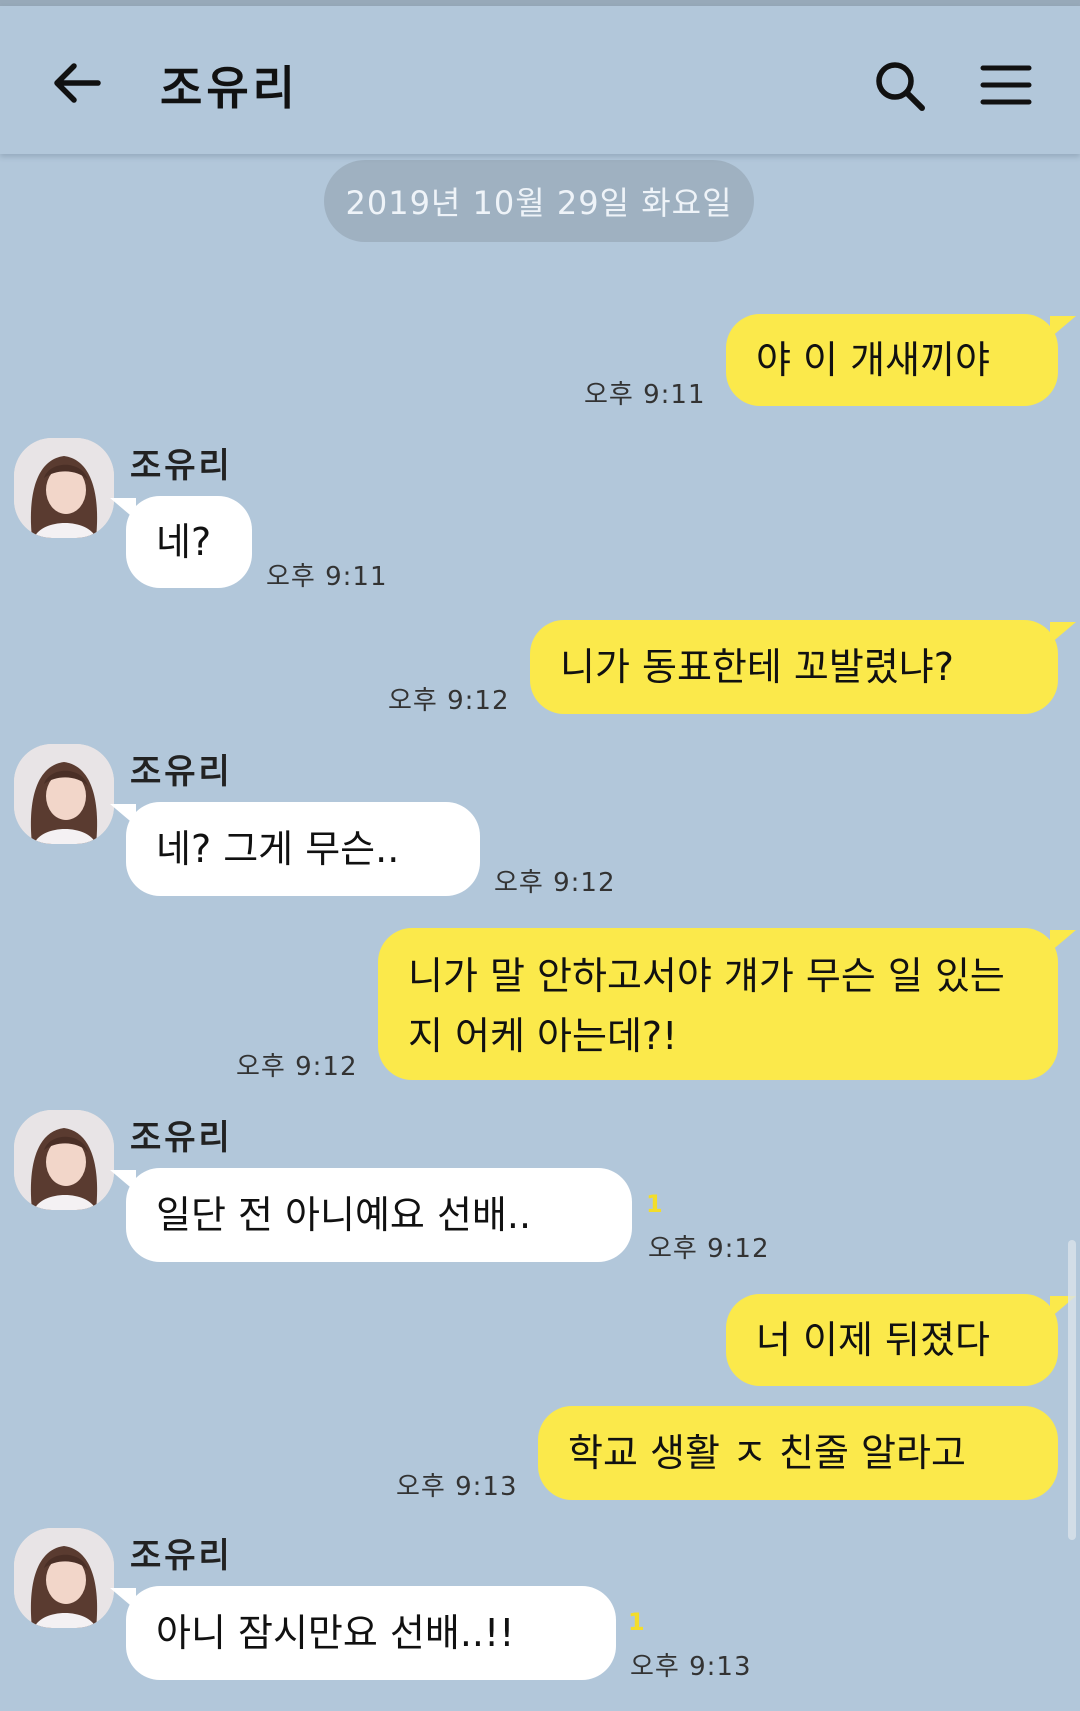 This screenshot has height=1711, width=1080. I want to click on date-divider: 2019년 10월 29일 화요일, so click(539, 201).